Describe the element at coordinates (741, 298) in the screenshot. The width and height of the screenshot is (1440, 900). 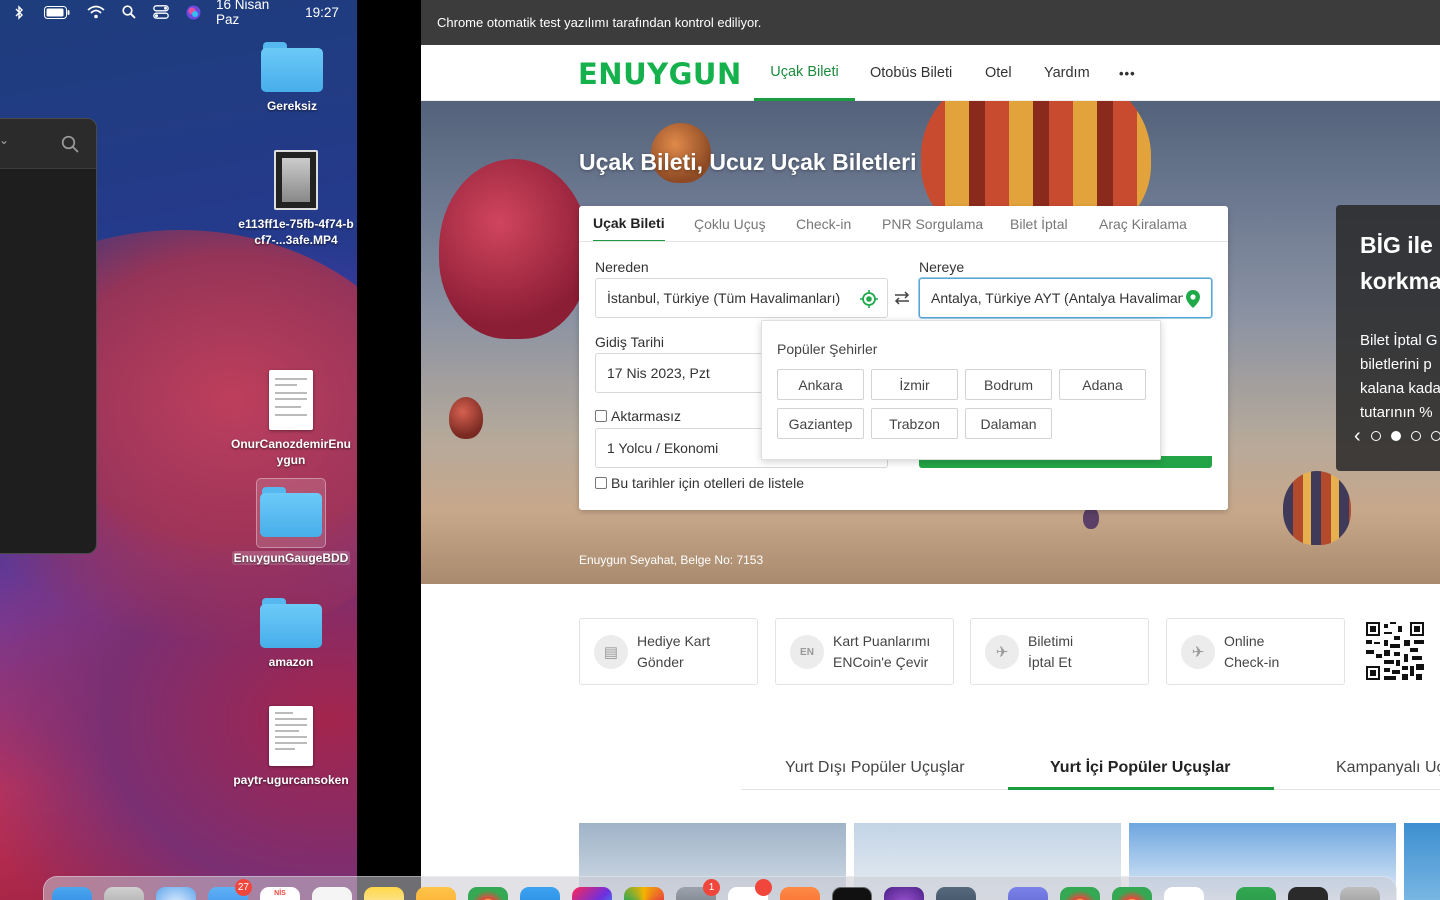
I see `from-input: İstanbul, Türkiye (Tüm Havalimanları)` at that location.